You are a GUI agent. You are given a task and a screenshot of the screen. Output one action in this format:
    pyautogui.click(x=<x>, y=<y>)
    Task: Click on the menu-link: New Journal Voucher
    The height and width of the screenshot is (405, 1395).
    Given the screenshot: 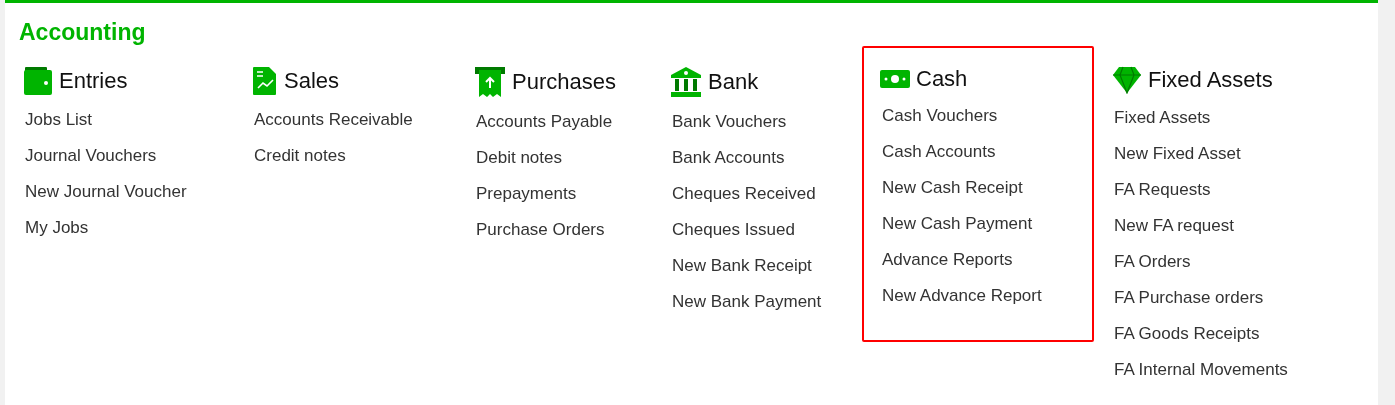 What is the action you would take?
    pyautogui.click(x=128, y=192)
    